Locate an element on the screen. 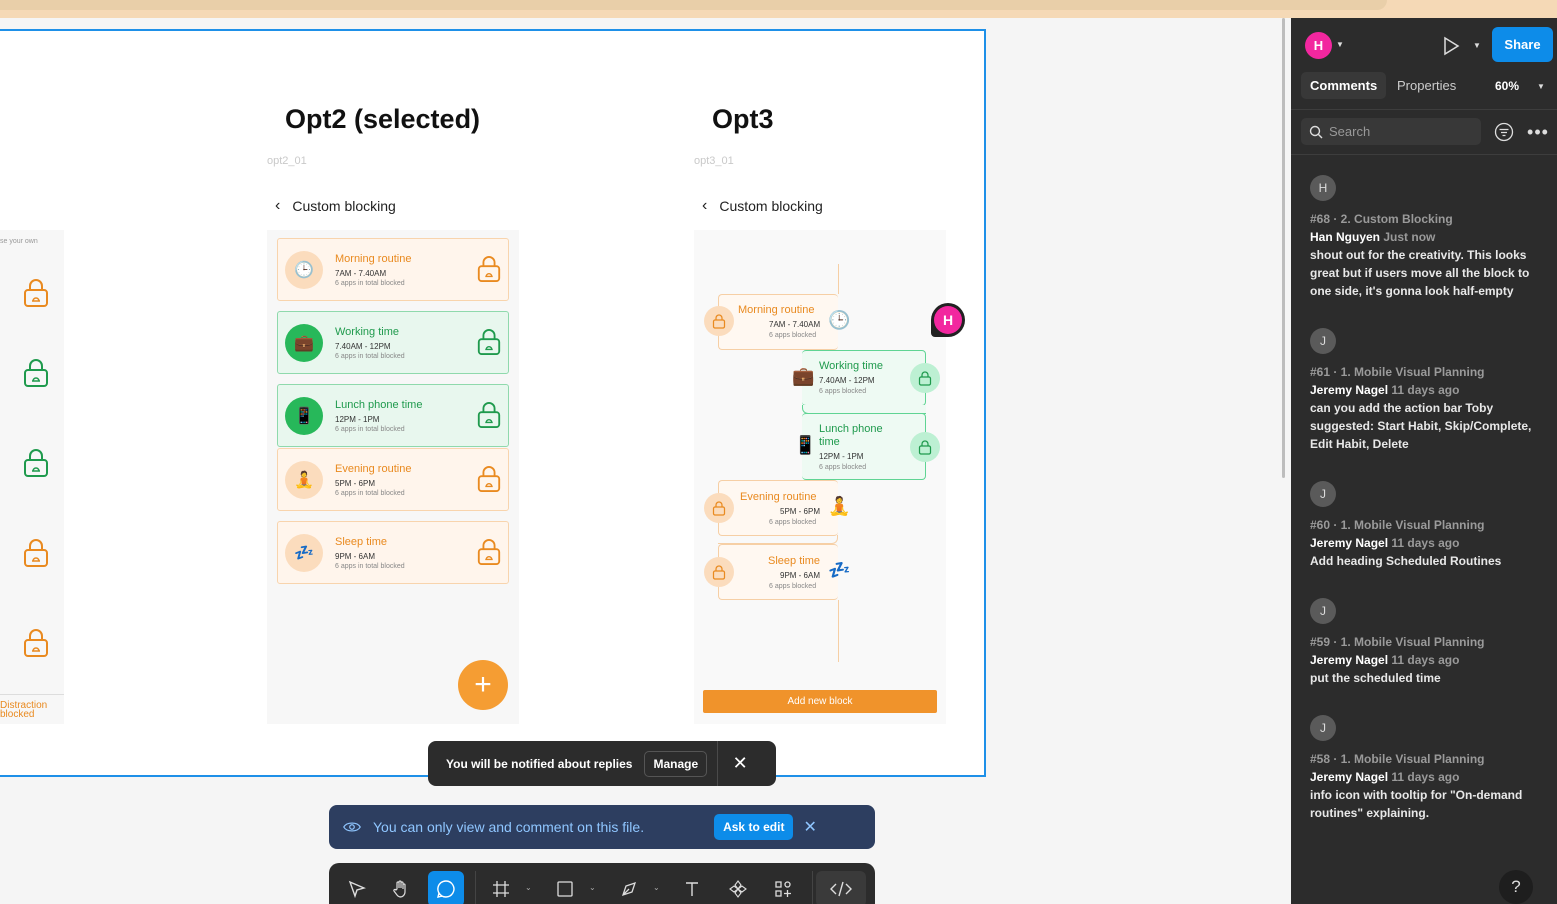 The height and width of the screenshot is (904, 1557). timeline-connector is located at coordinates (838, 631).